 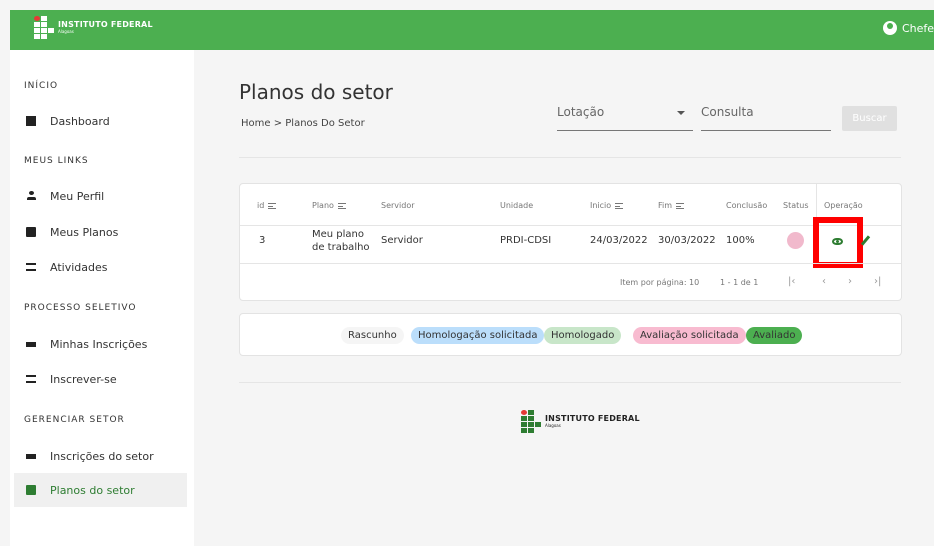 I want to click on cell-unidade: PRDI-CDSI, so click(x=526, y=240).